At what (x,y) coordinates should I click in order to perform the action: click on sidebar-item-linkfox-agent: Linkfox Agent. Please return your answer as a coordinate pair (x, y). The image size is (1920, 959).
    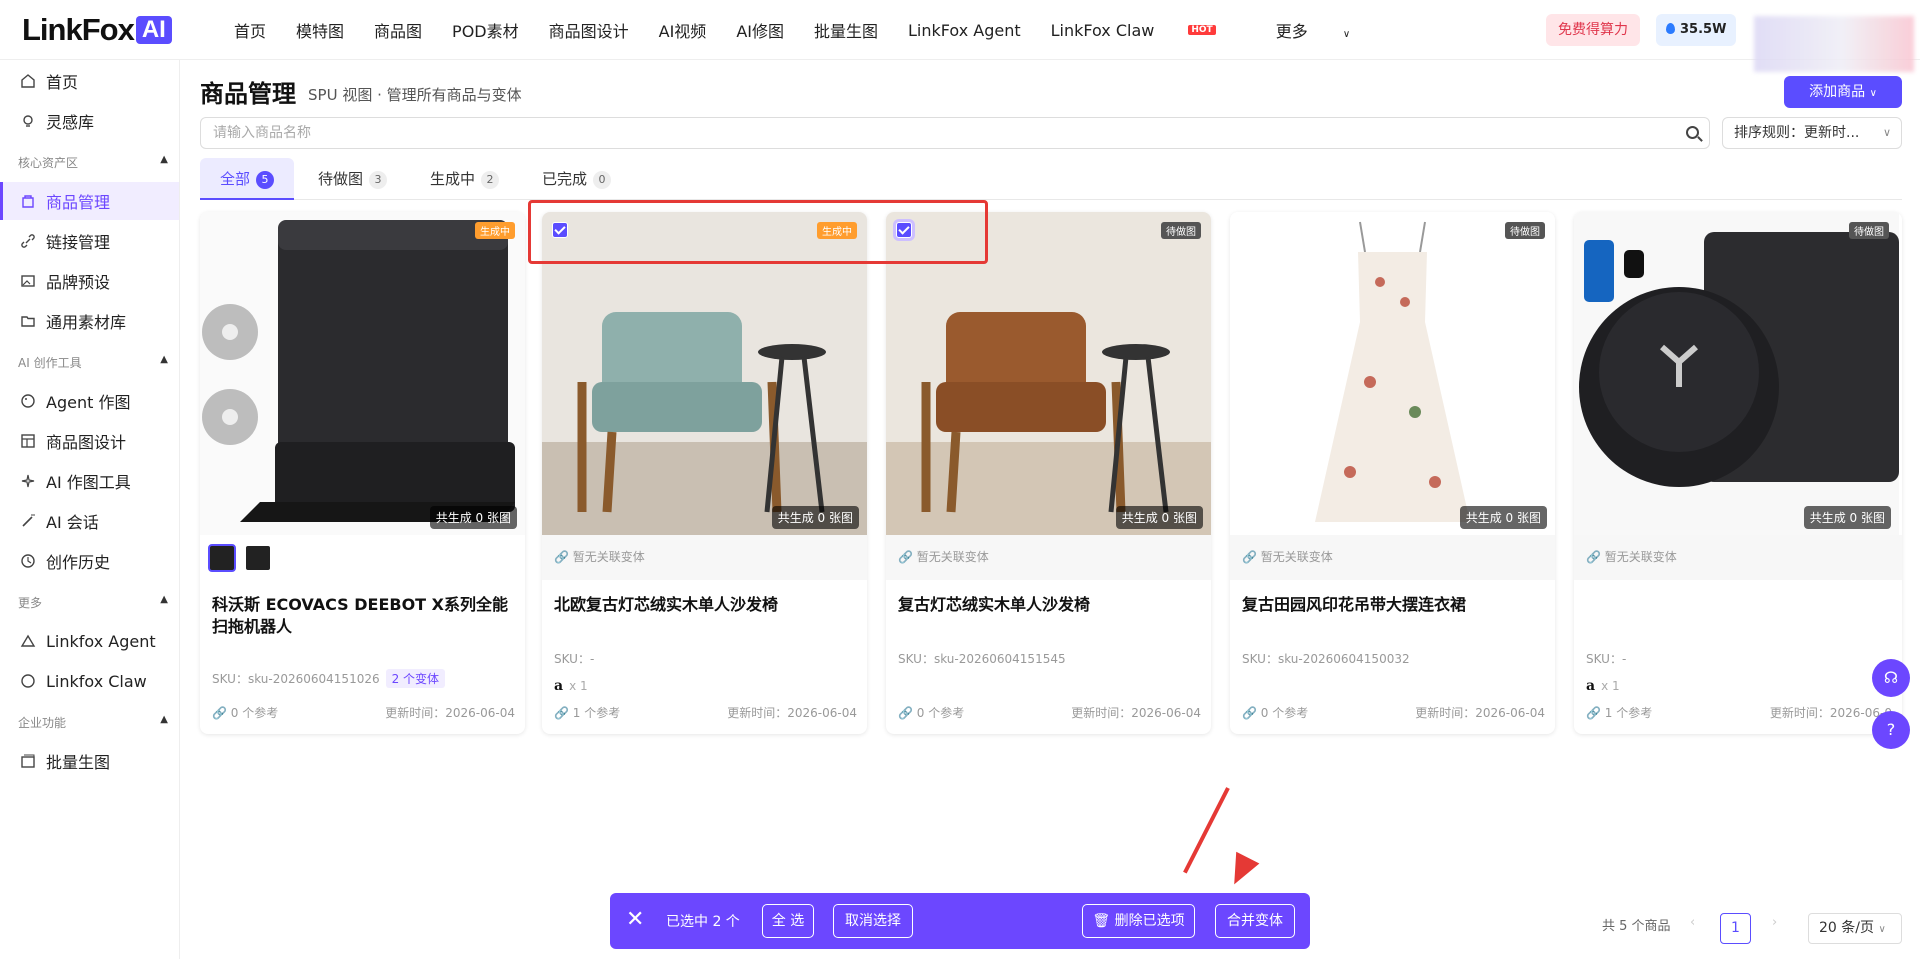
    Looking at the image, I should click on (89, 641).